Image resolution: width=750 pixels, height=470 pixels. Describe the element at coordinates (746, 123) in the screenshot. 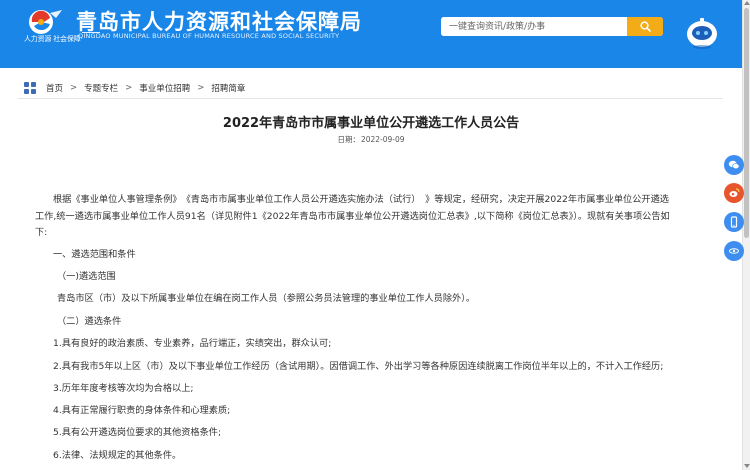

I see `scrollbar-thumb` at that location.